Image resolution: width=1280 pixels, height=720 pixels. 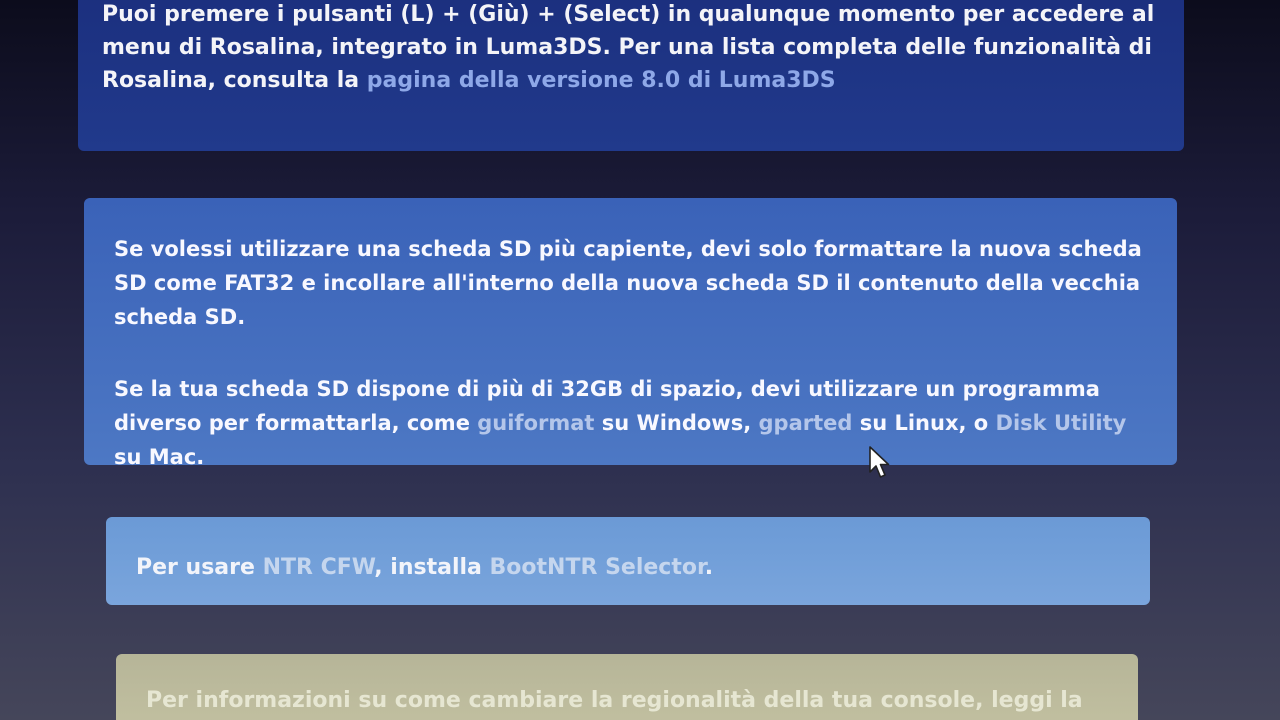 I want to click on bootntr-selector-link: BootNTR Selector, so click(x=597, y=567).